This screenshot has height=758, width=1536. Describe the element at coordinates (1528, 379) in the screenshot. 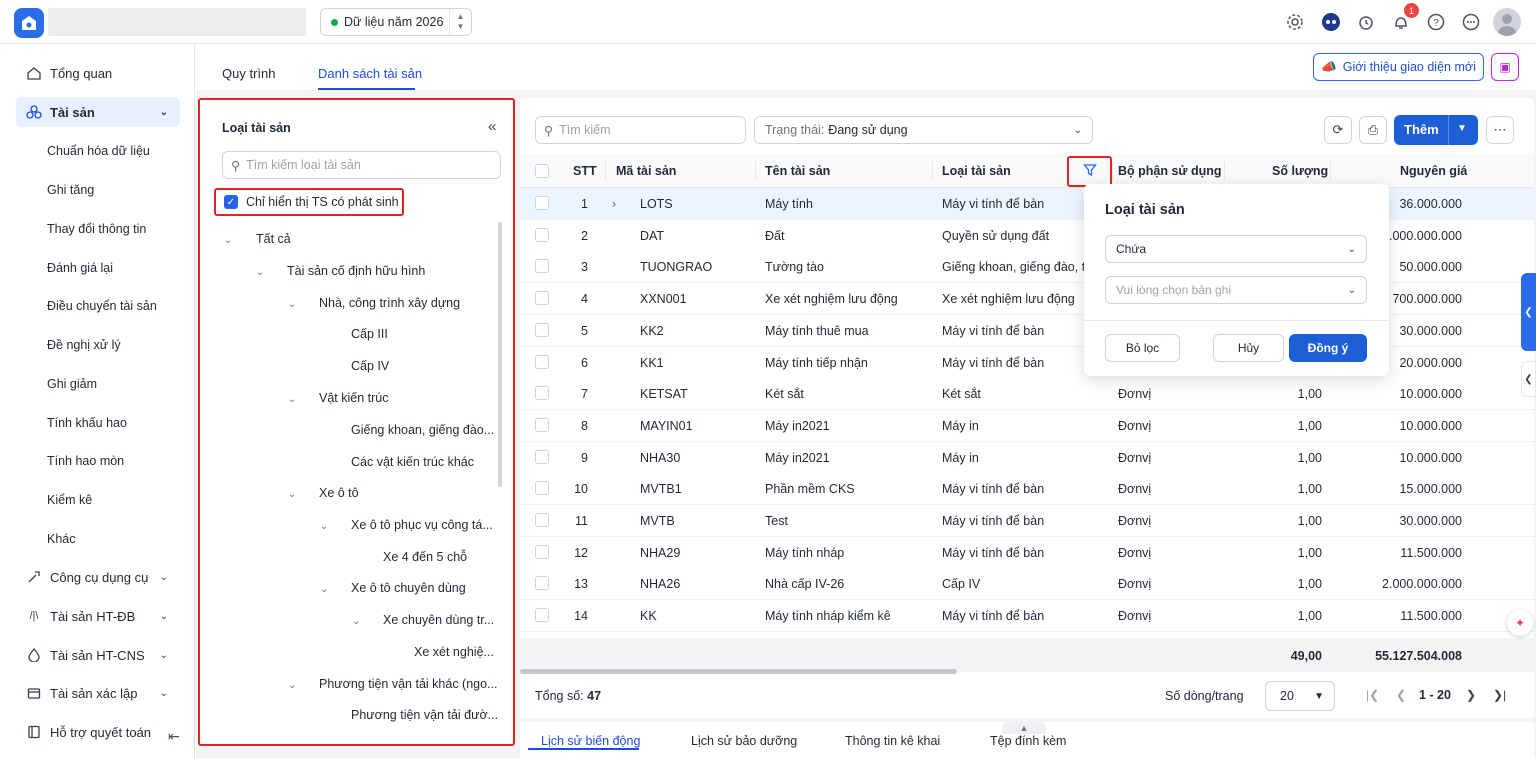

I see `side-collapse-icon: ❮` at that location.